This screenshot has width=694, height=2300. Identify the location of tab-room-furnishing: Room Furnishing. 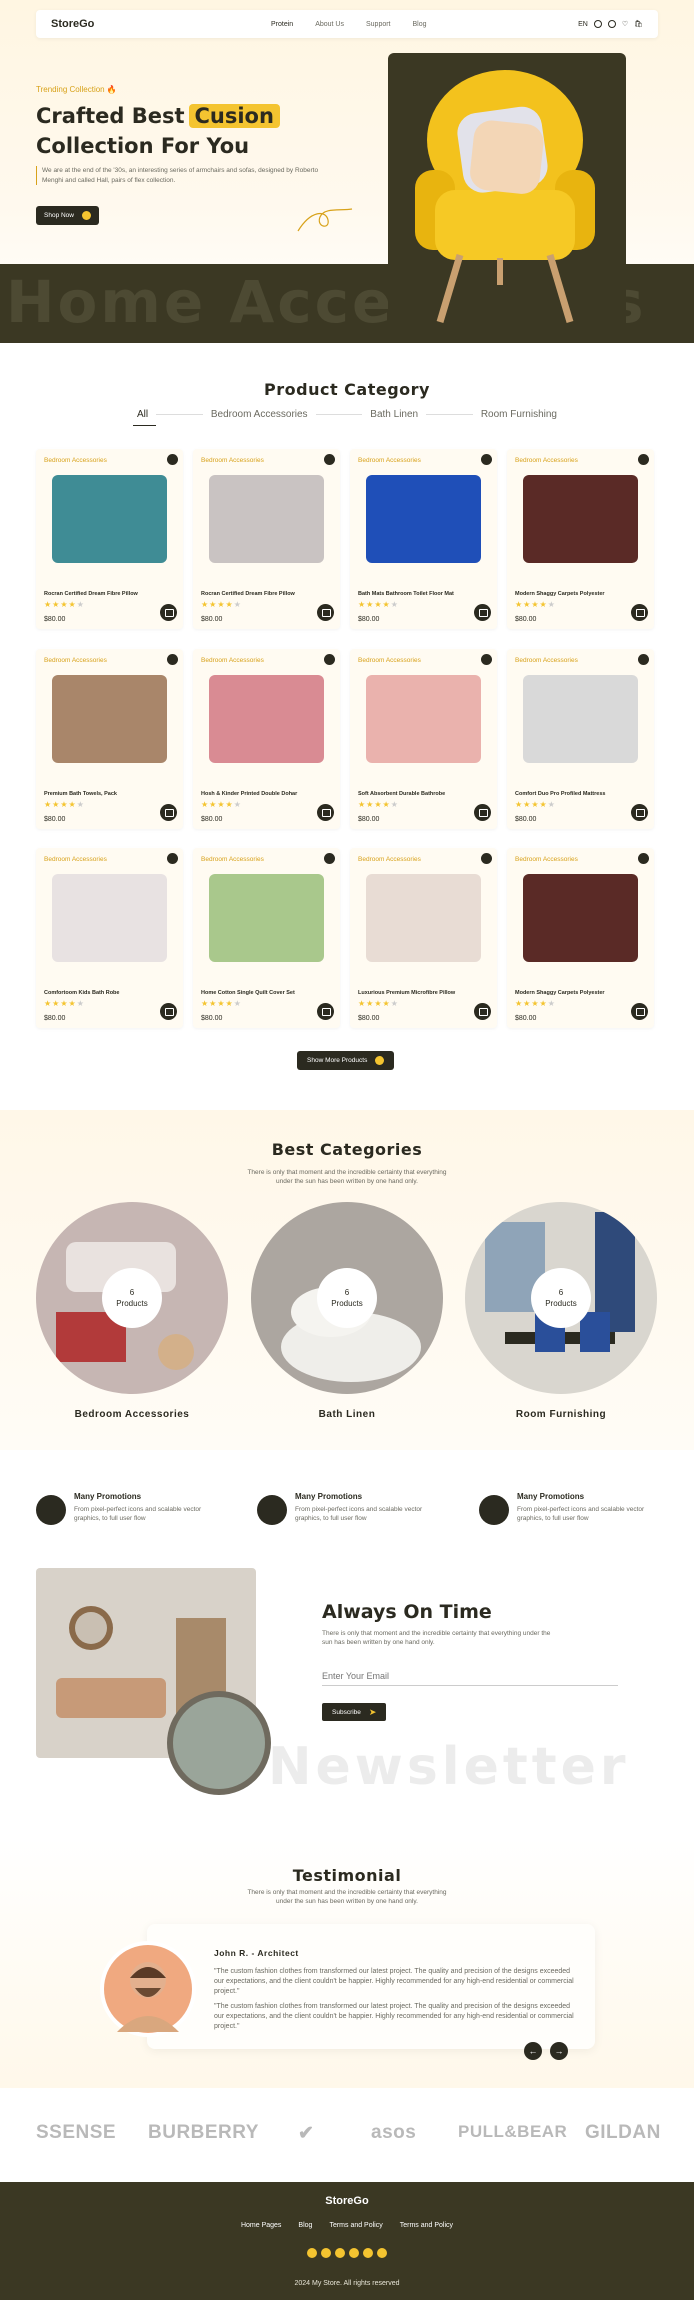
(519, 414).